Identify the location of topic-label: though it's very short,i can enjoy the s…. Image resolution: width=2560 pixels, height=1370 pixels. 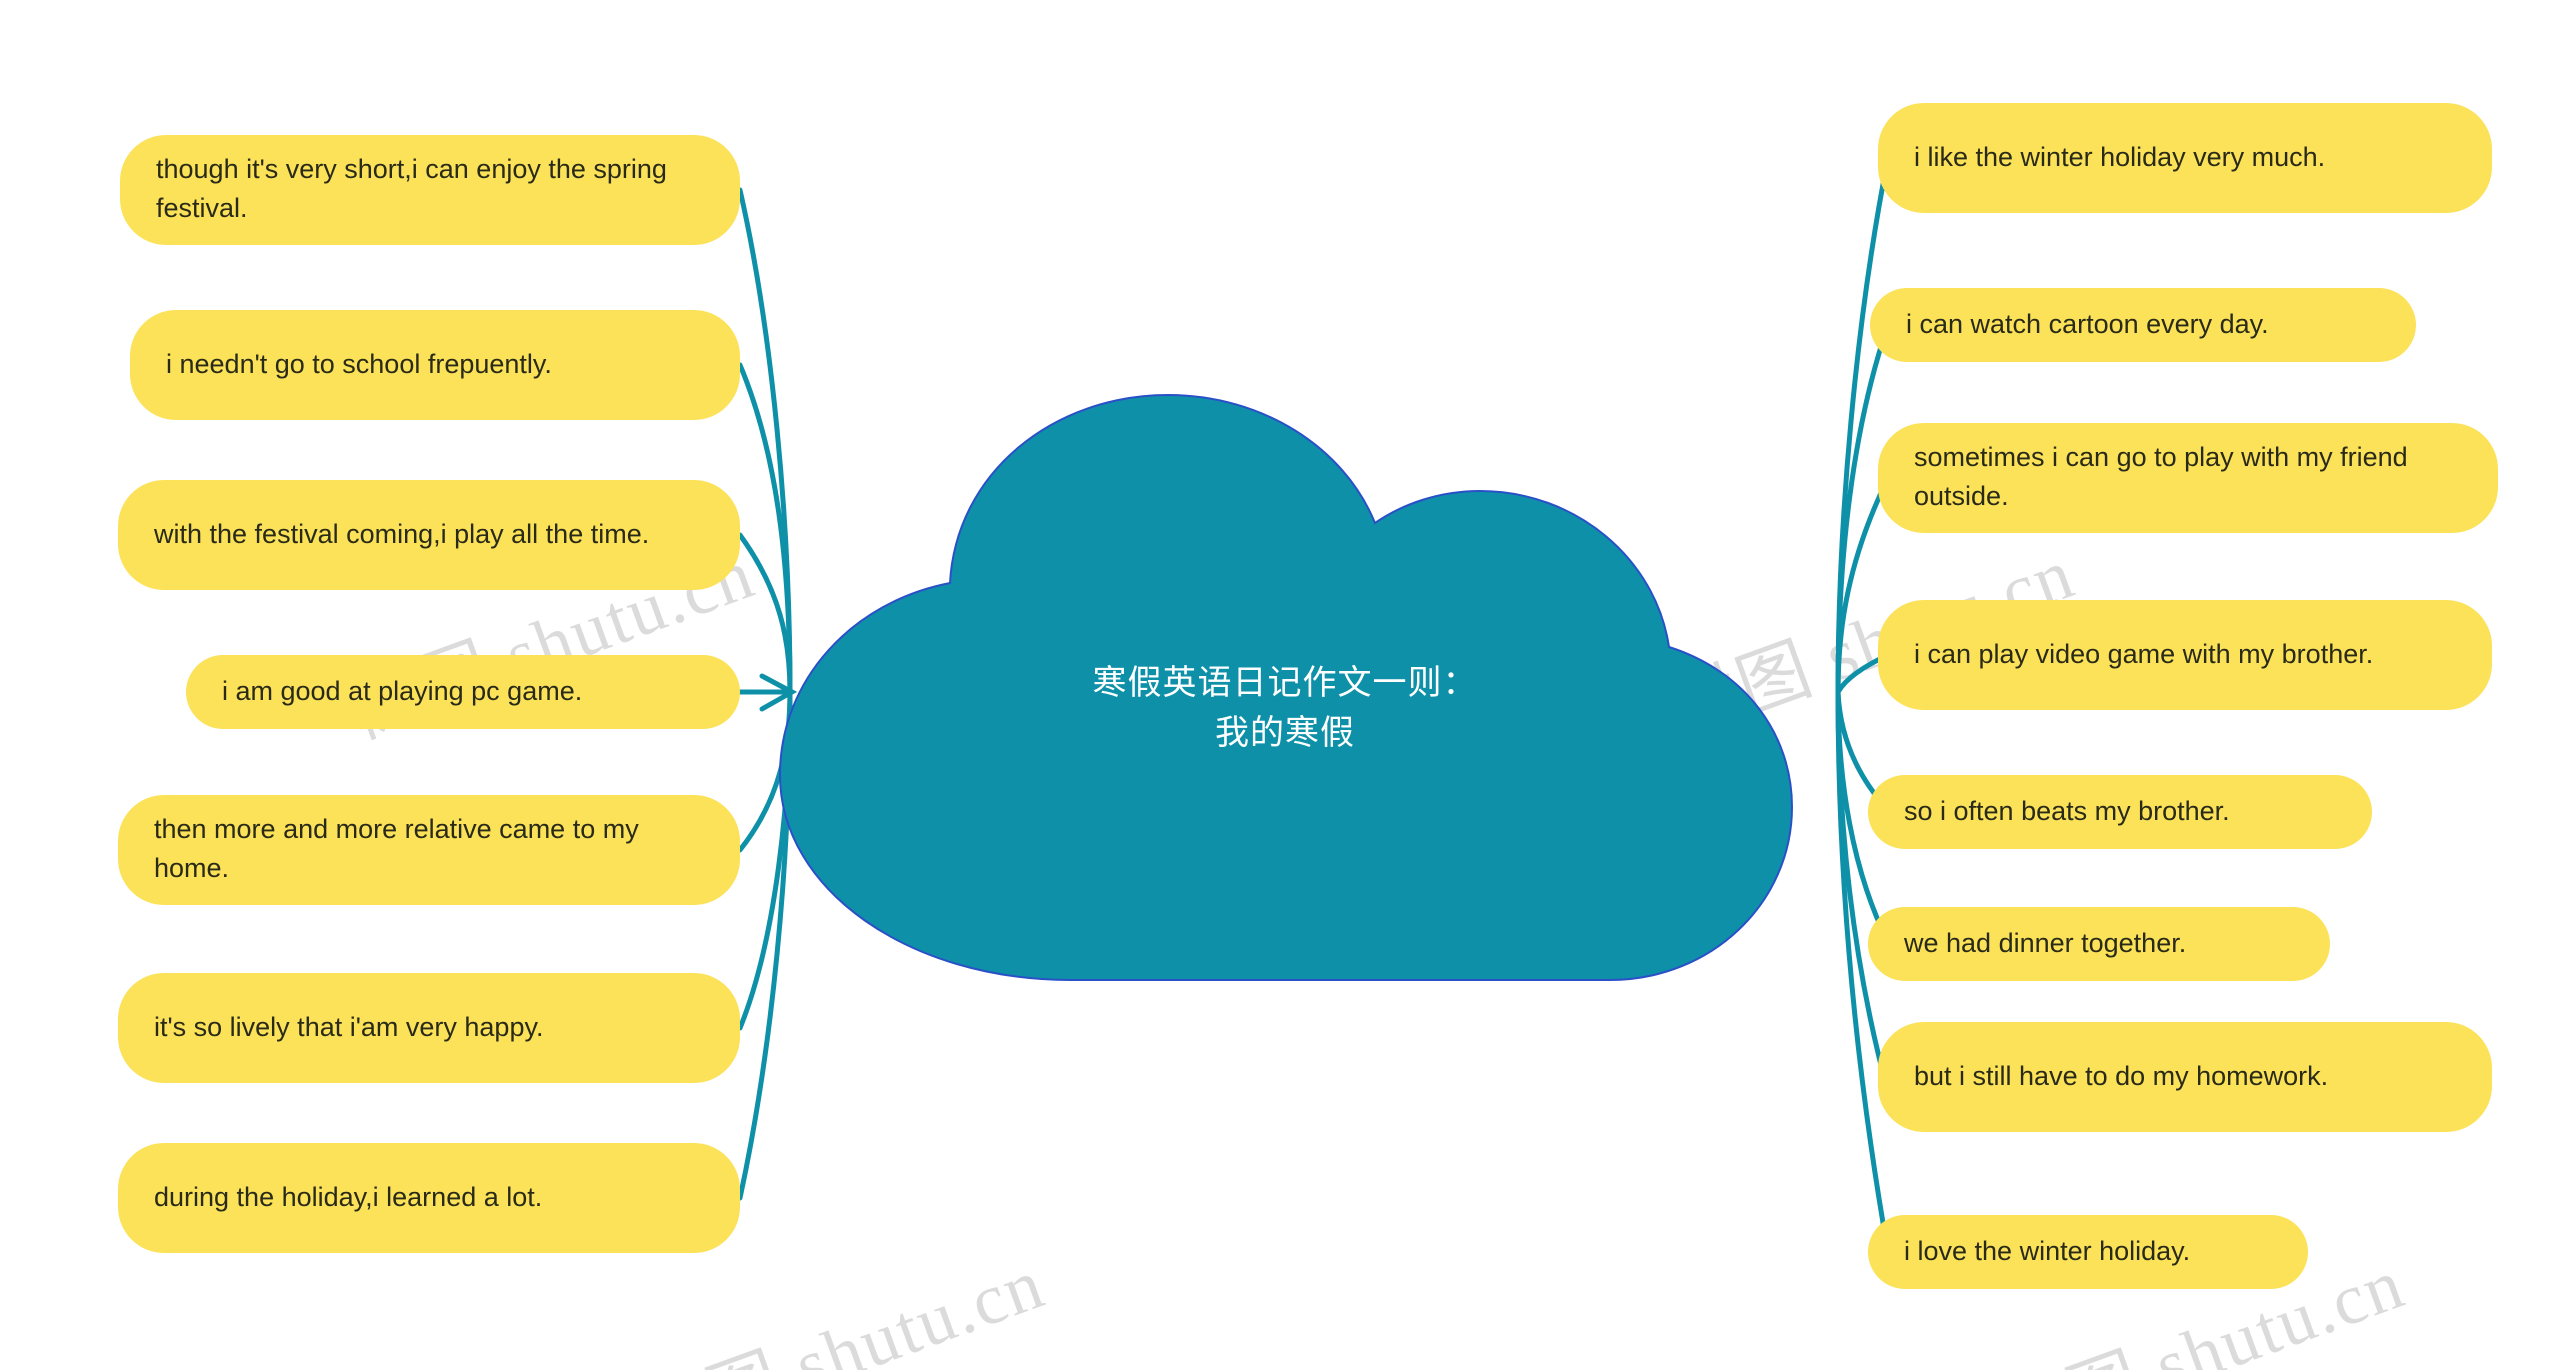
(411, 188).